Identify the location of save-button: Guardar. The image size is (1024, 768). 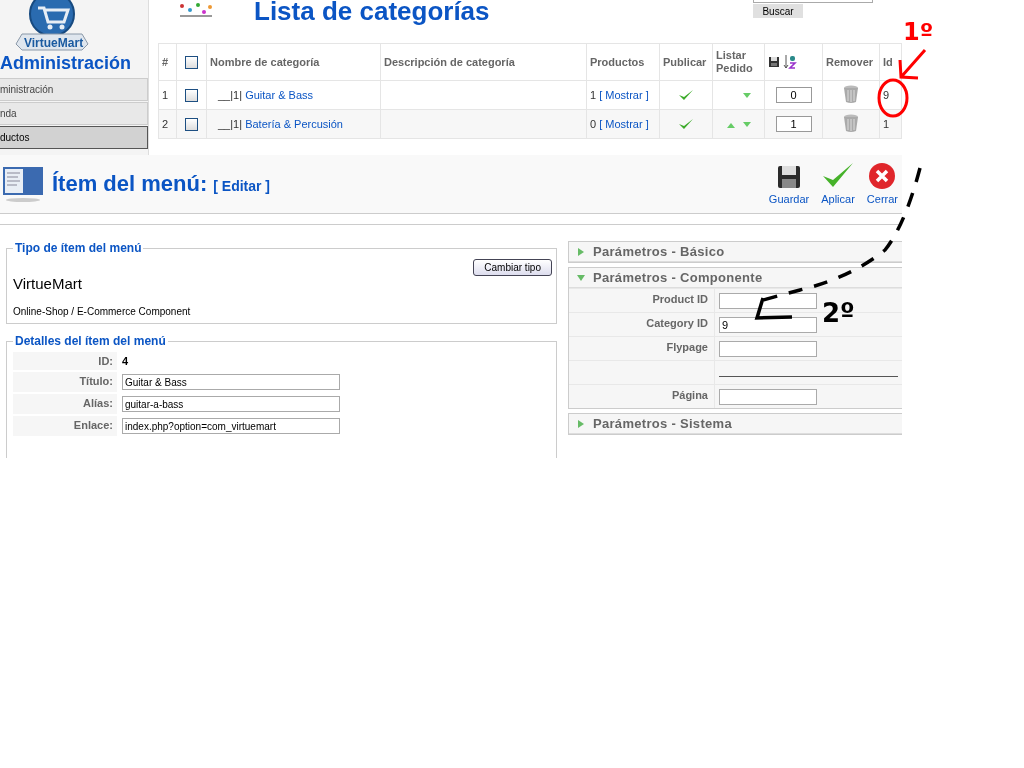
(789, 182).